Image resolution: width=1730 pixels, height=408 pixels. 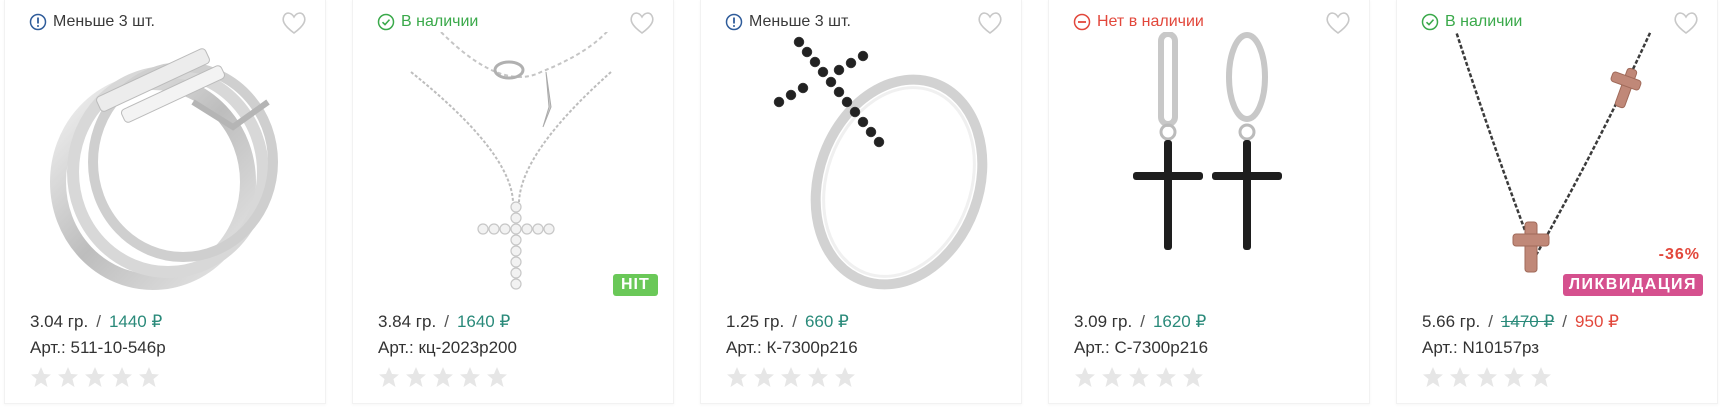 I want to click on weight: 3.09 гр., so click(x=1103, y=321).